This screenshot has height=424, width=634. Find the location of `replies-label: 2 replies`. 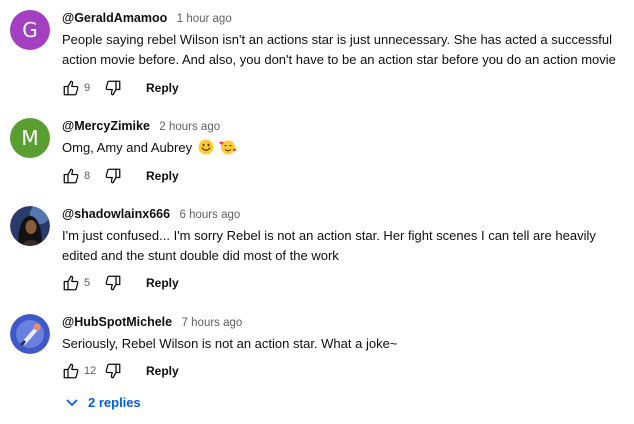

replies-label: 2 replies is located at coordinates (114, 402).